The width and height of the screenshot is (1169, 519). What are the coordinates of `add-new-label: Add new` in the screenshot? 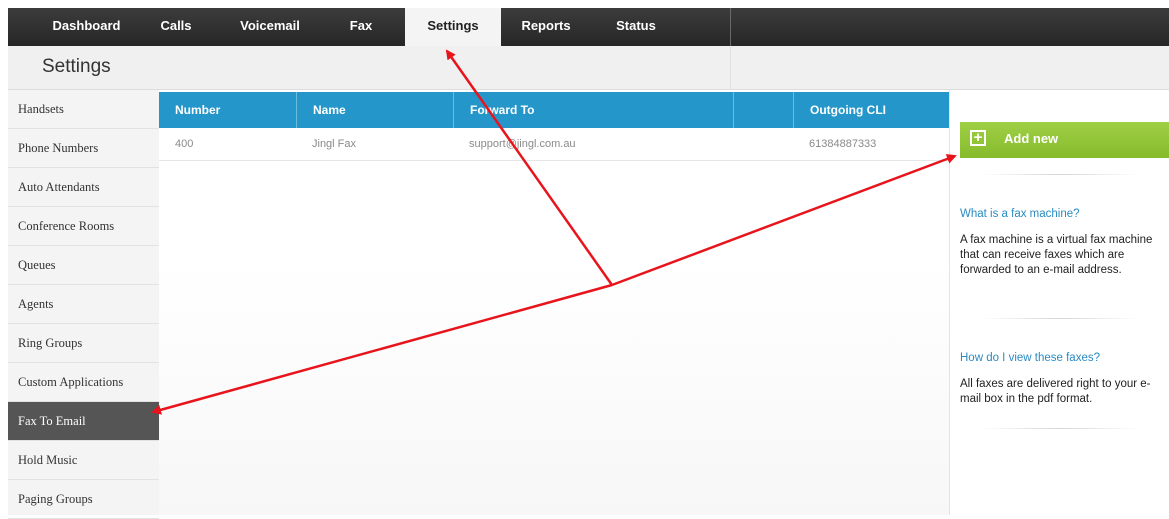 It's located at (1031, 138).